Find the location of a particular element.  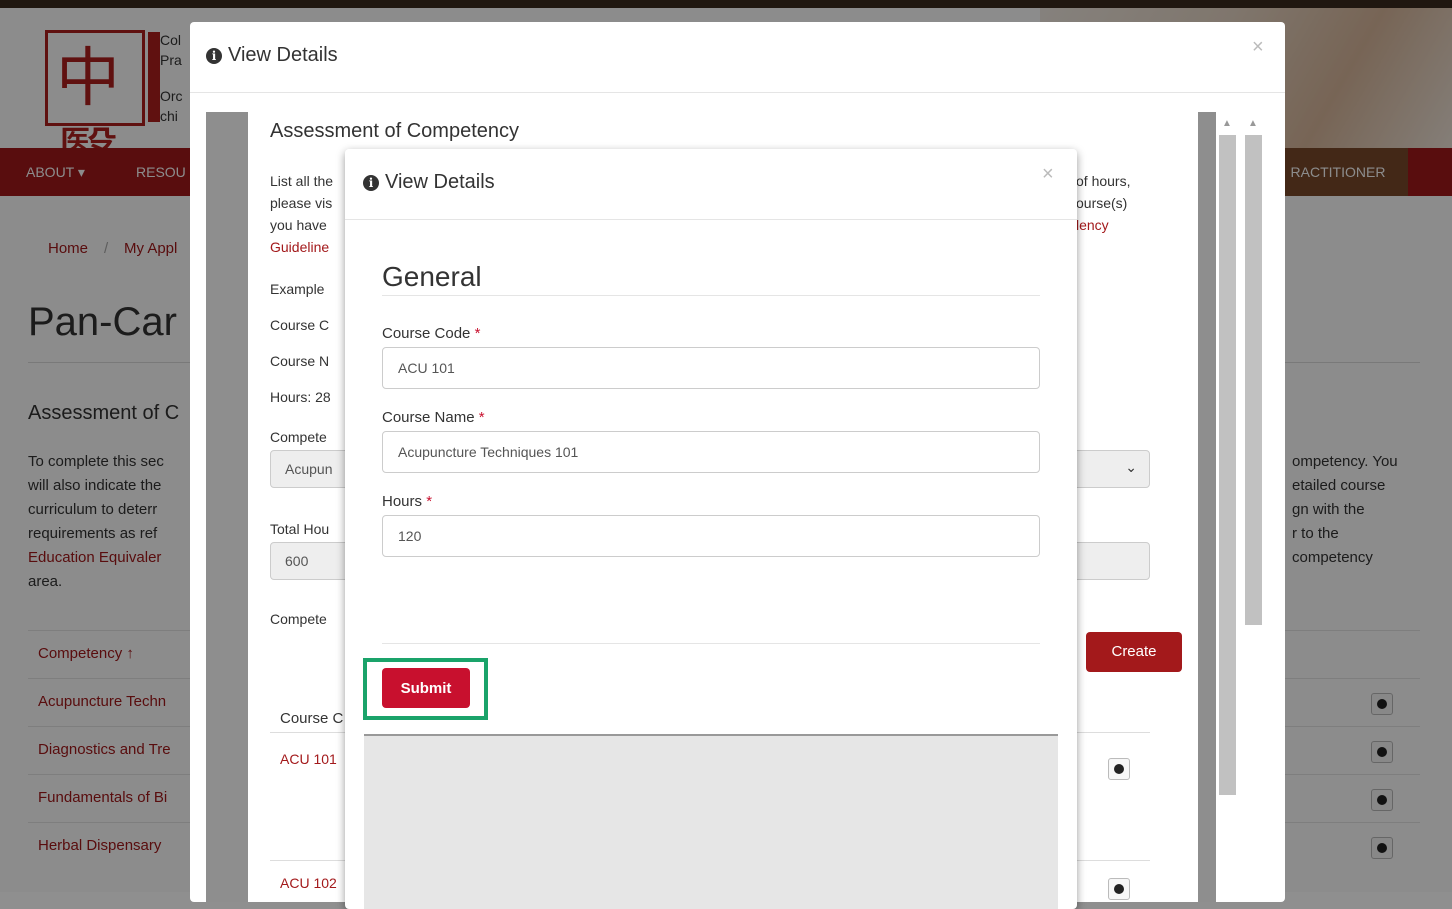

chevron-down-icon: ⌄ is located at coordinates (1131, 467).